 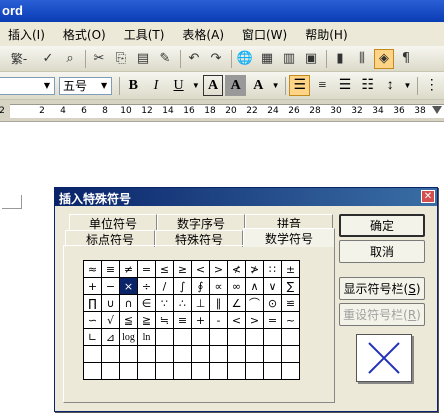 What do you see at coordinates (289, 237) in the screenshot?
I see `tab-math-symbols: 数学符号` at bounding box center [289, 237].